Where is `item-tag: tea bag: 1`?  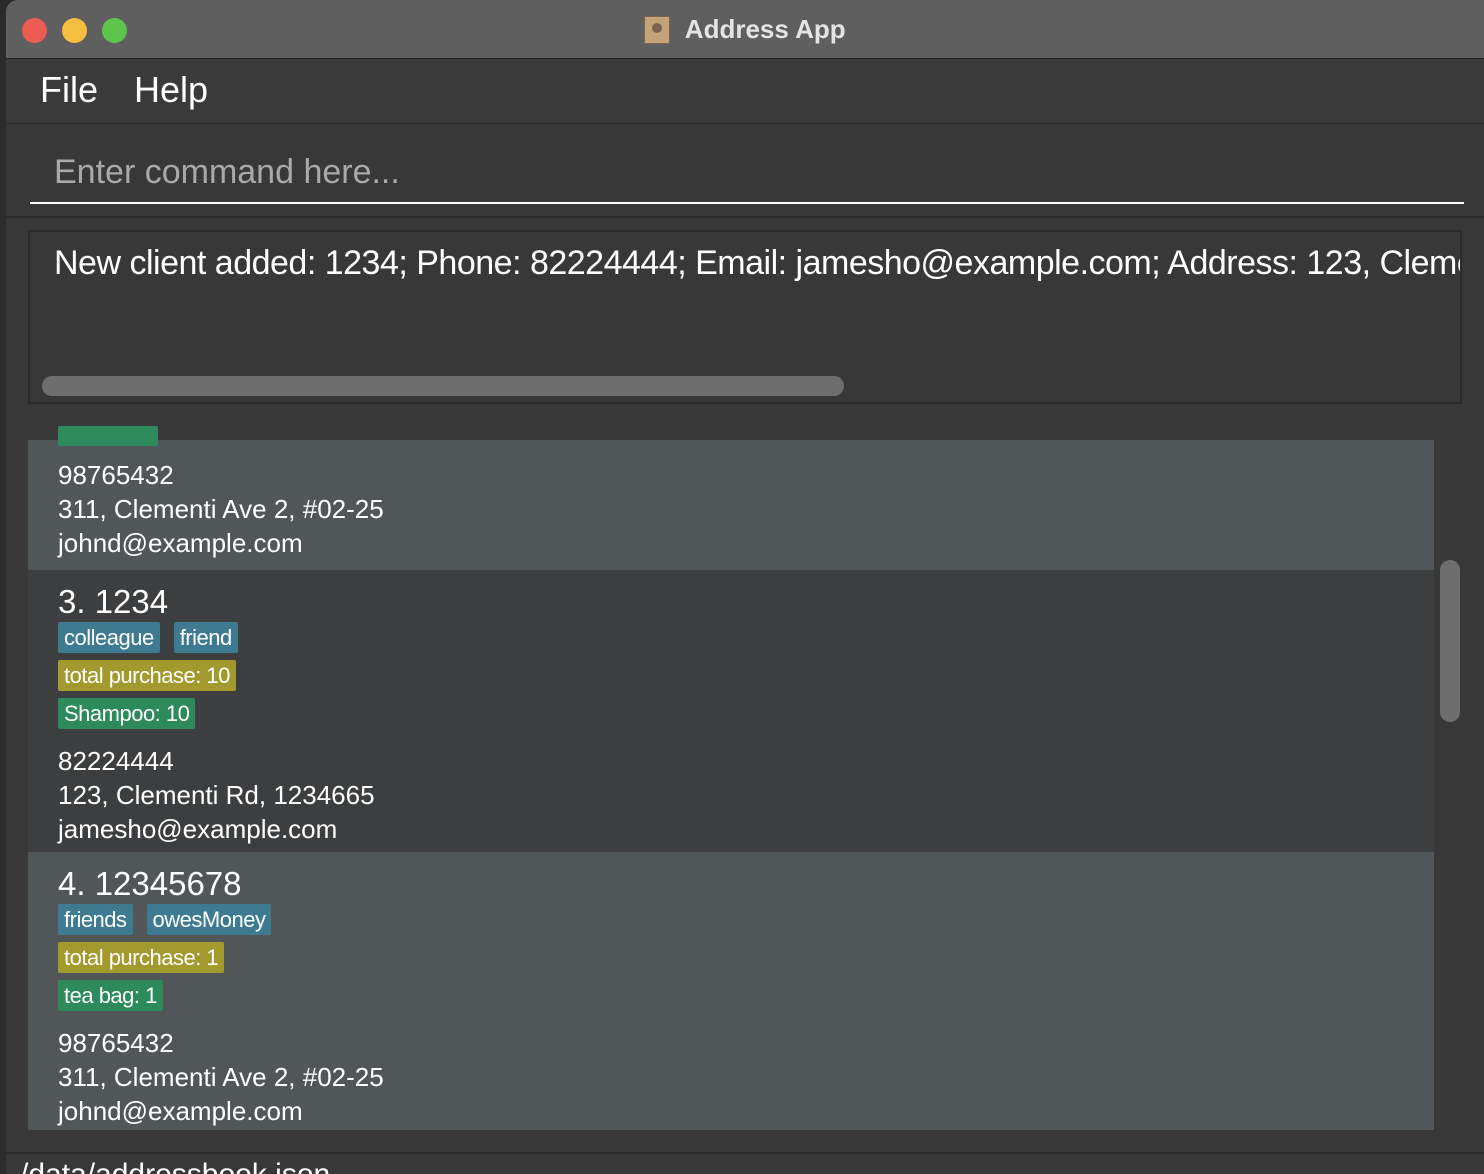 item-tag: tea bag: 1 is located at coordinates (110, 995).